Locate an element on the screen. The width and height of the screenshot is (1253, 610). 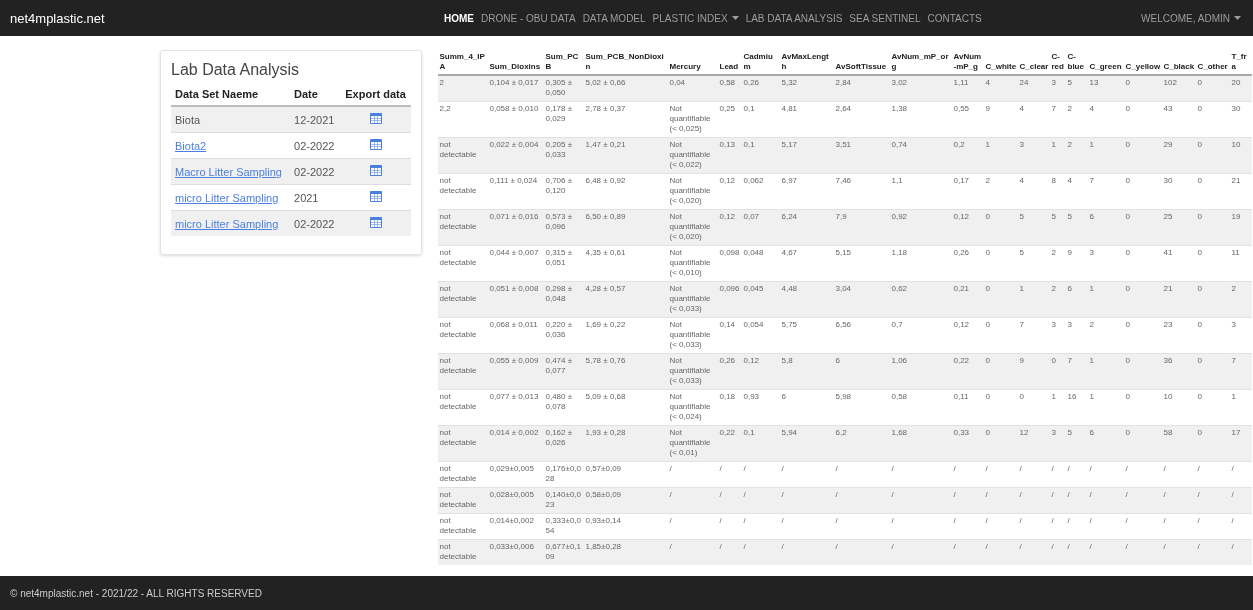
table-cell: 1,1 is located at coordinates (897, 180).